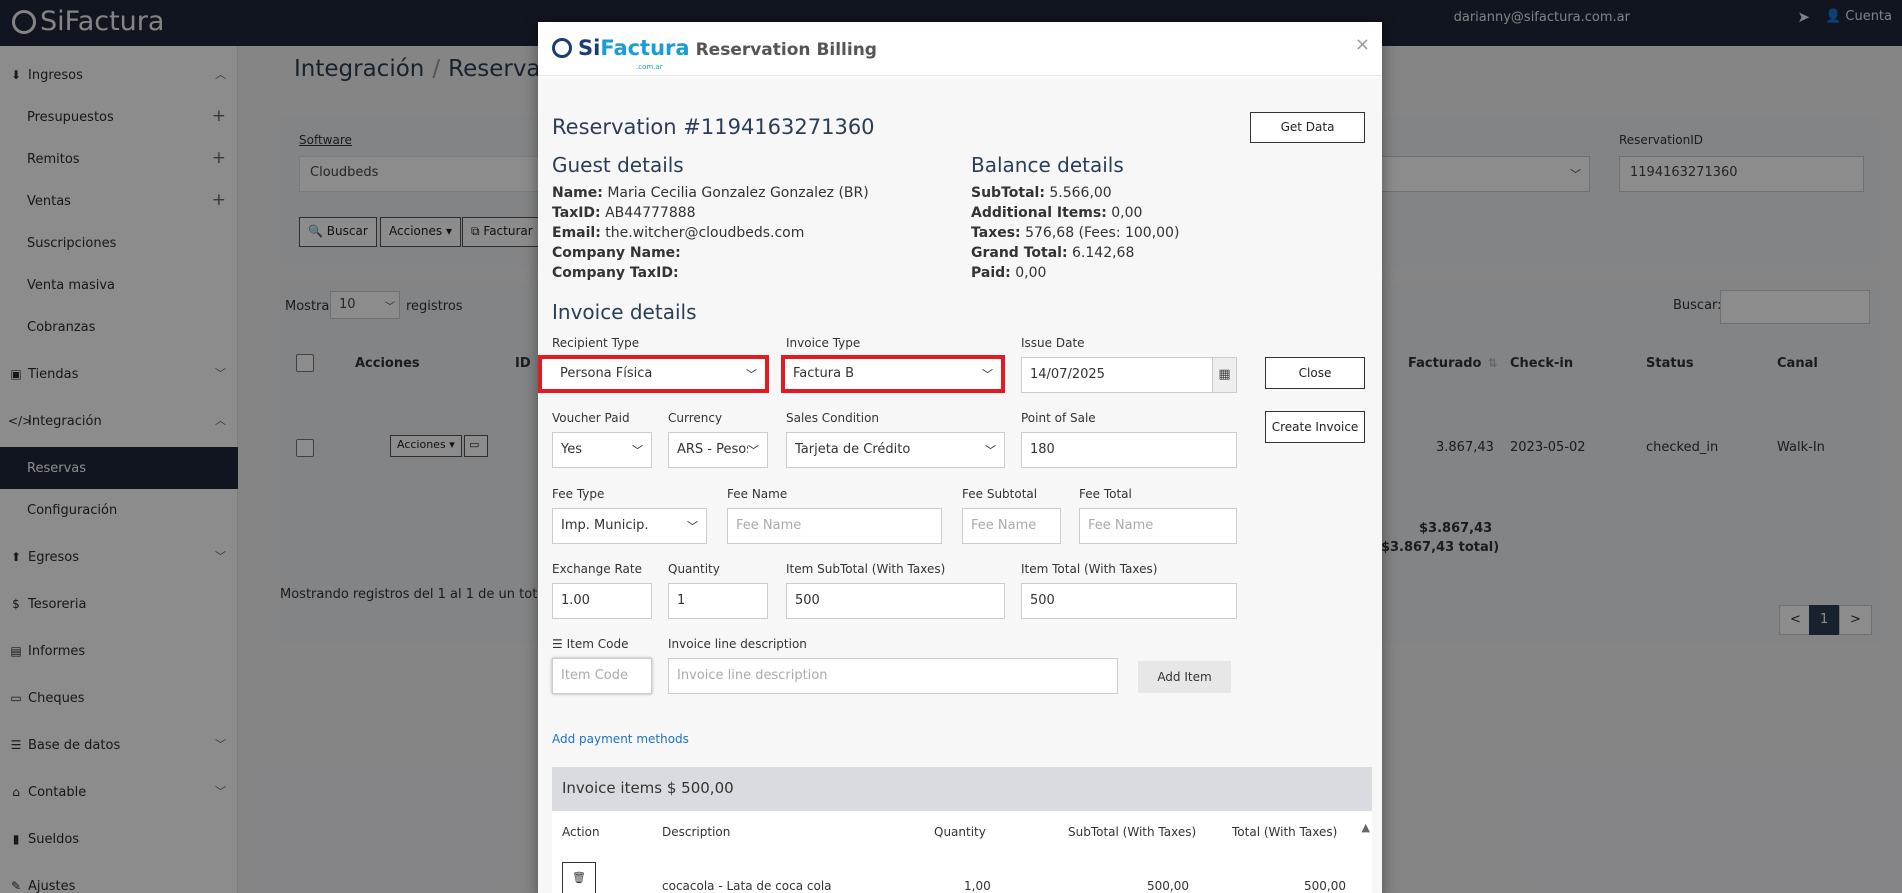  I want to click on invoice-type-select: Factura B ﹀, so click(893, 374).